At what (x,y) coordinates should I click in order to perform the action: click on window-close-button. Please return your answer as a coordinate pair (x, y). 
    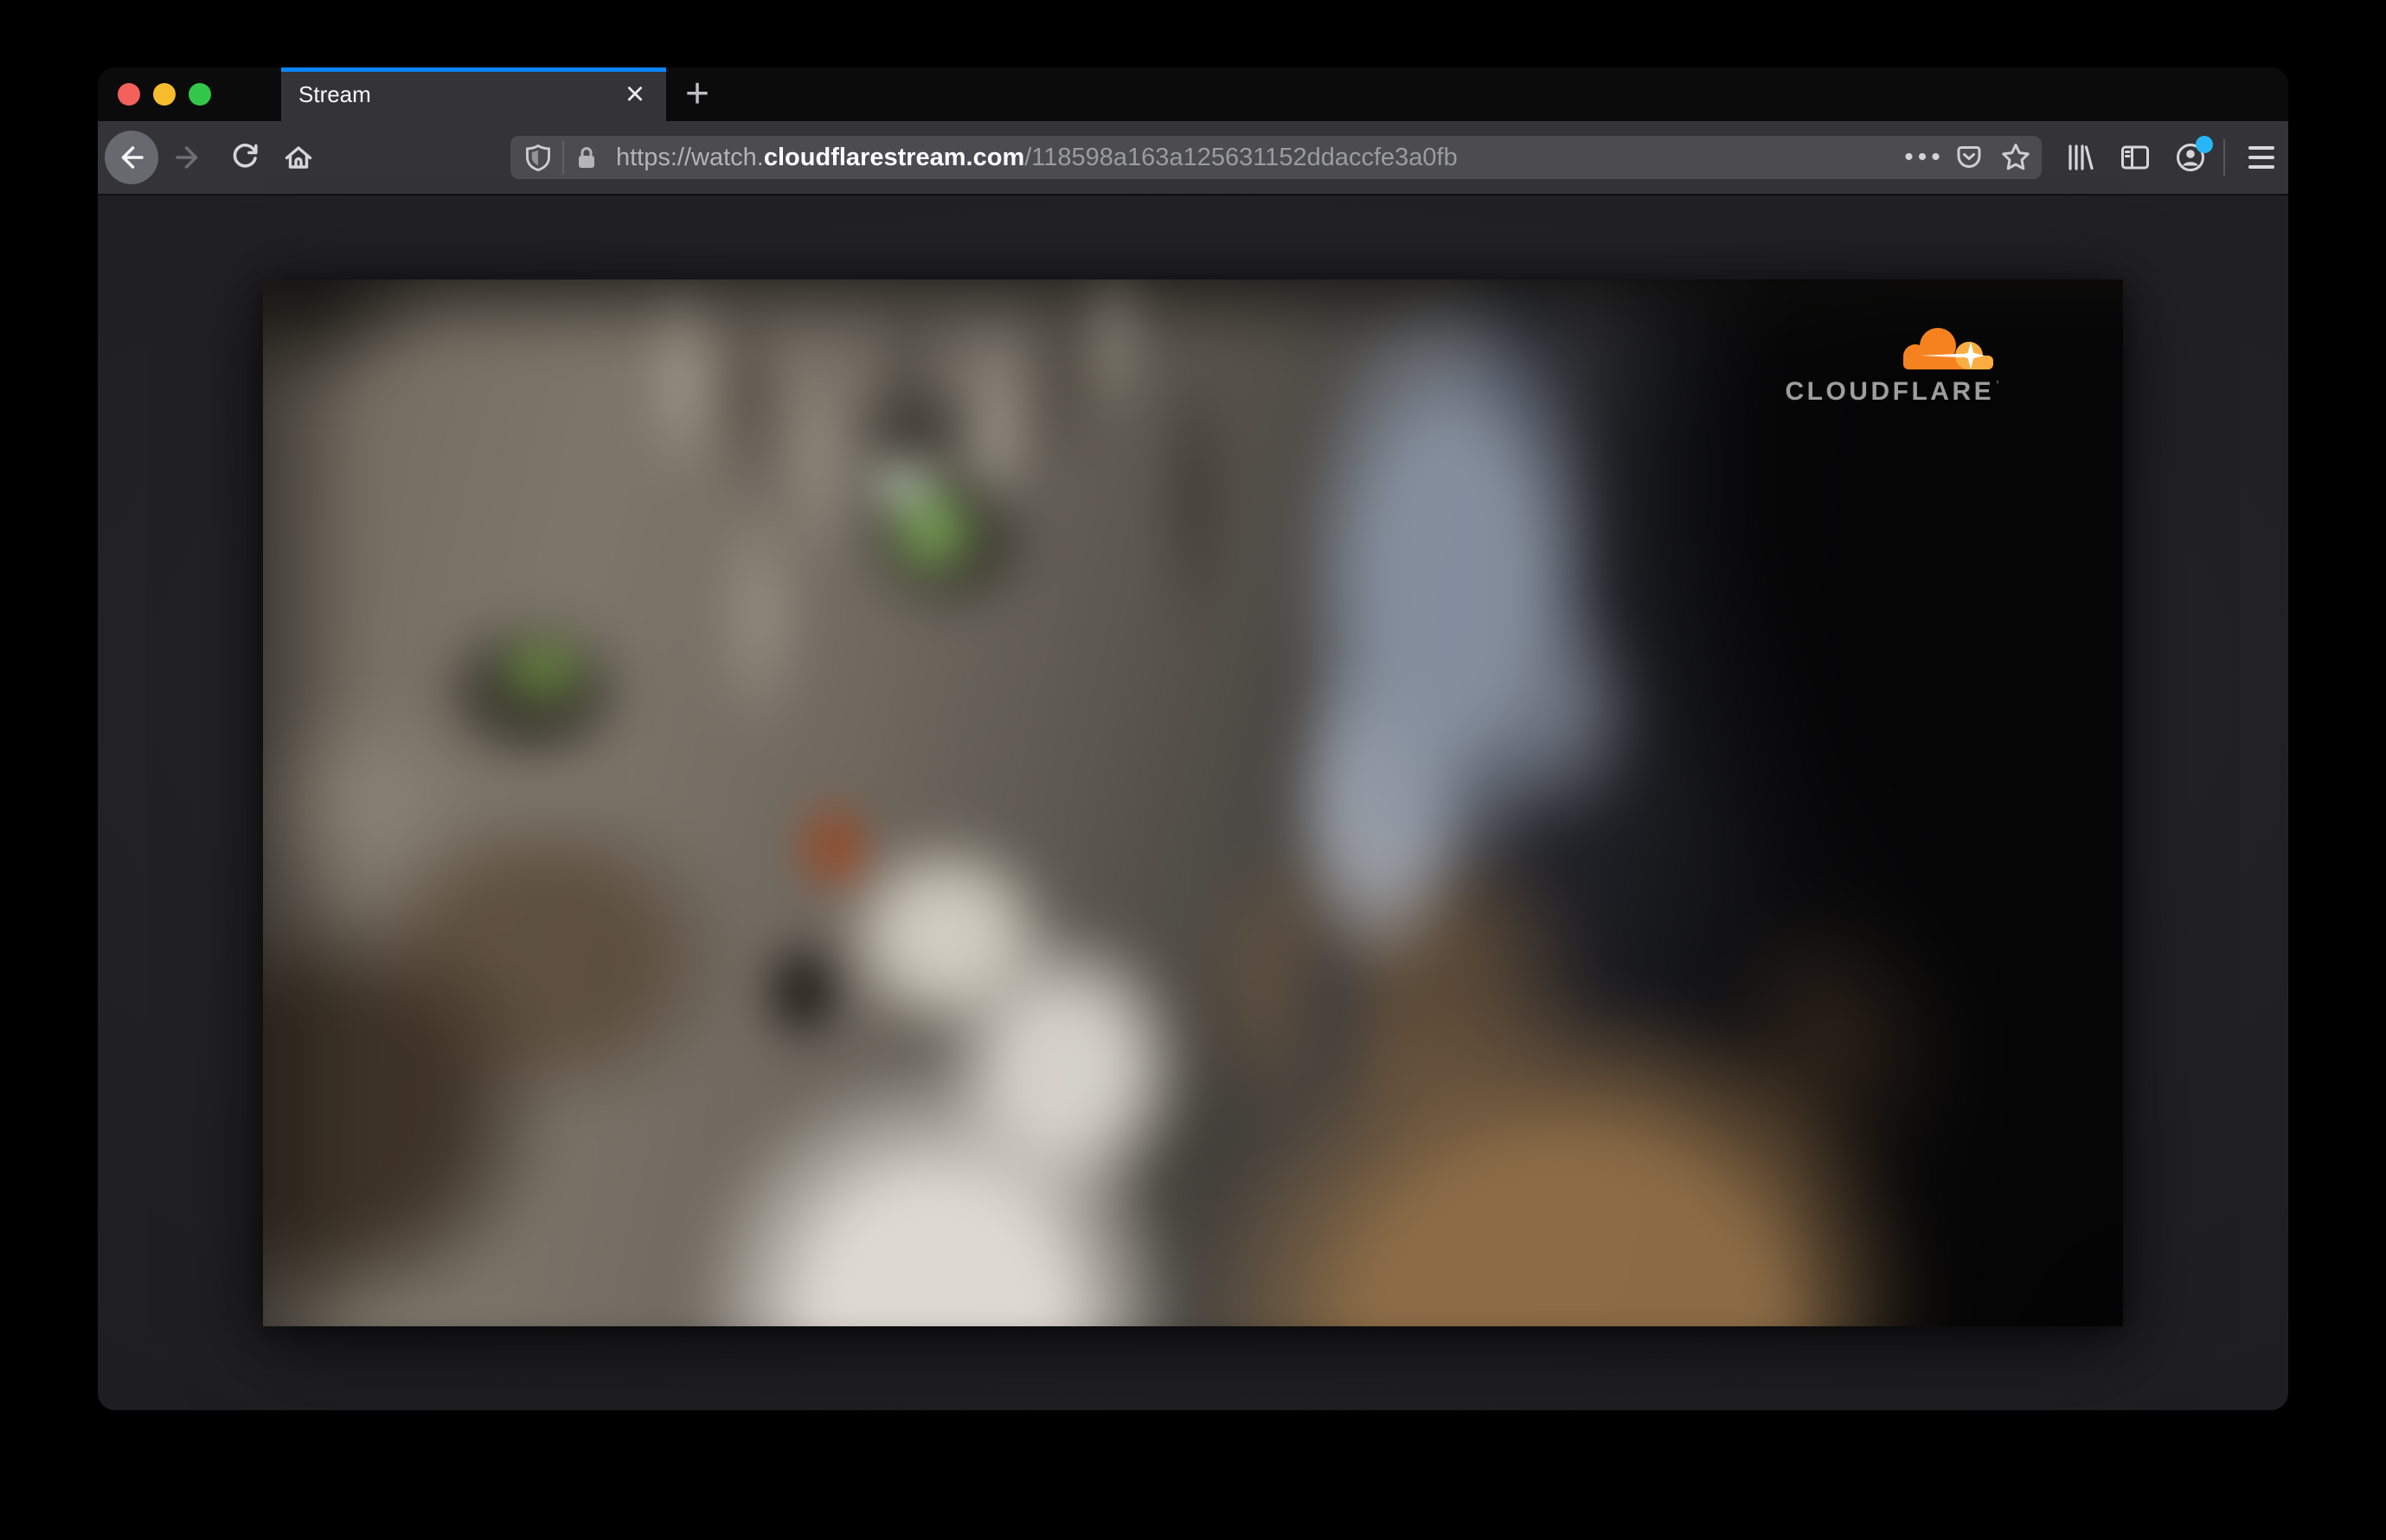
    Looking at the image, I should click on (129, 94).